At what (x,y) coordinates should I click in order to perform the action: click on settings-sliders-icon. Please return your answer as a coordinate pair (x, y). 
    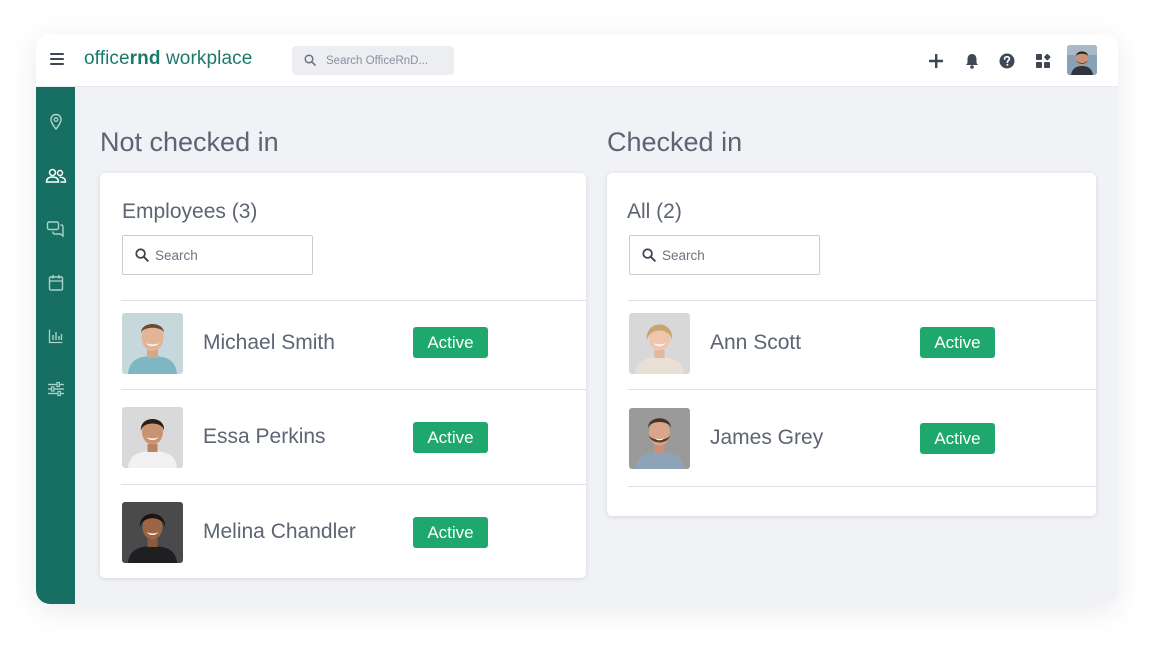
    Looking at the image, I should click on (55, 389).